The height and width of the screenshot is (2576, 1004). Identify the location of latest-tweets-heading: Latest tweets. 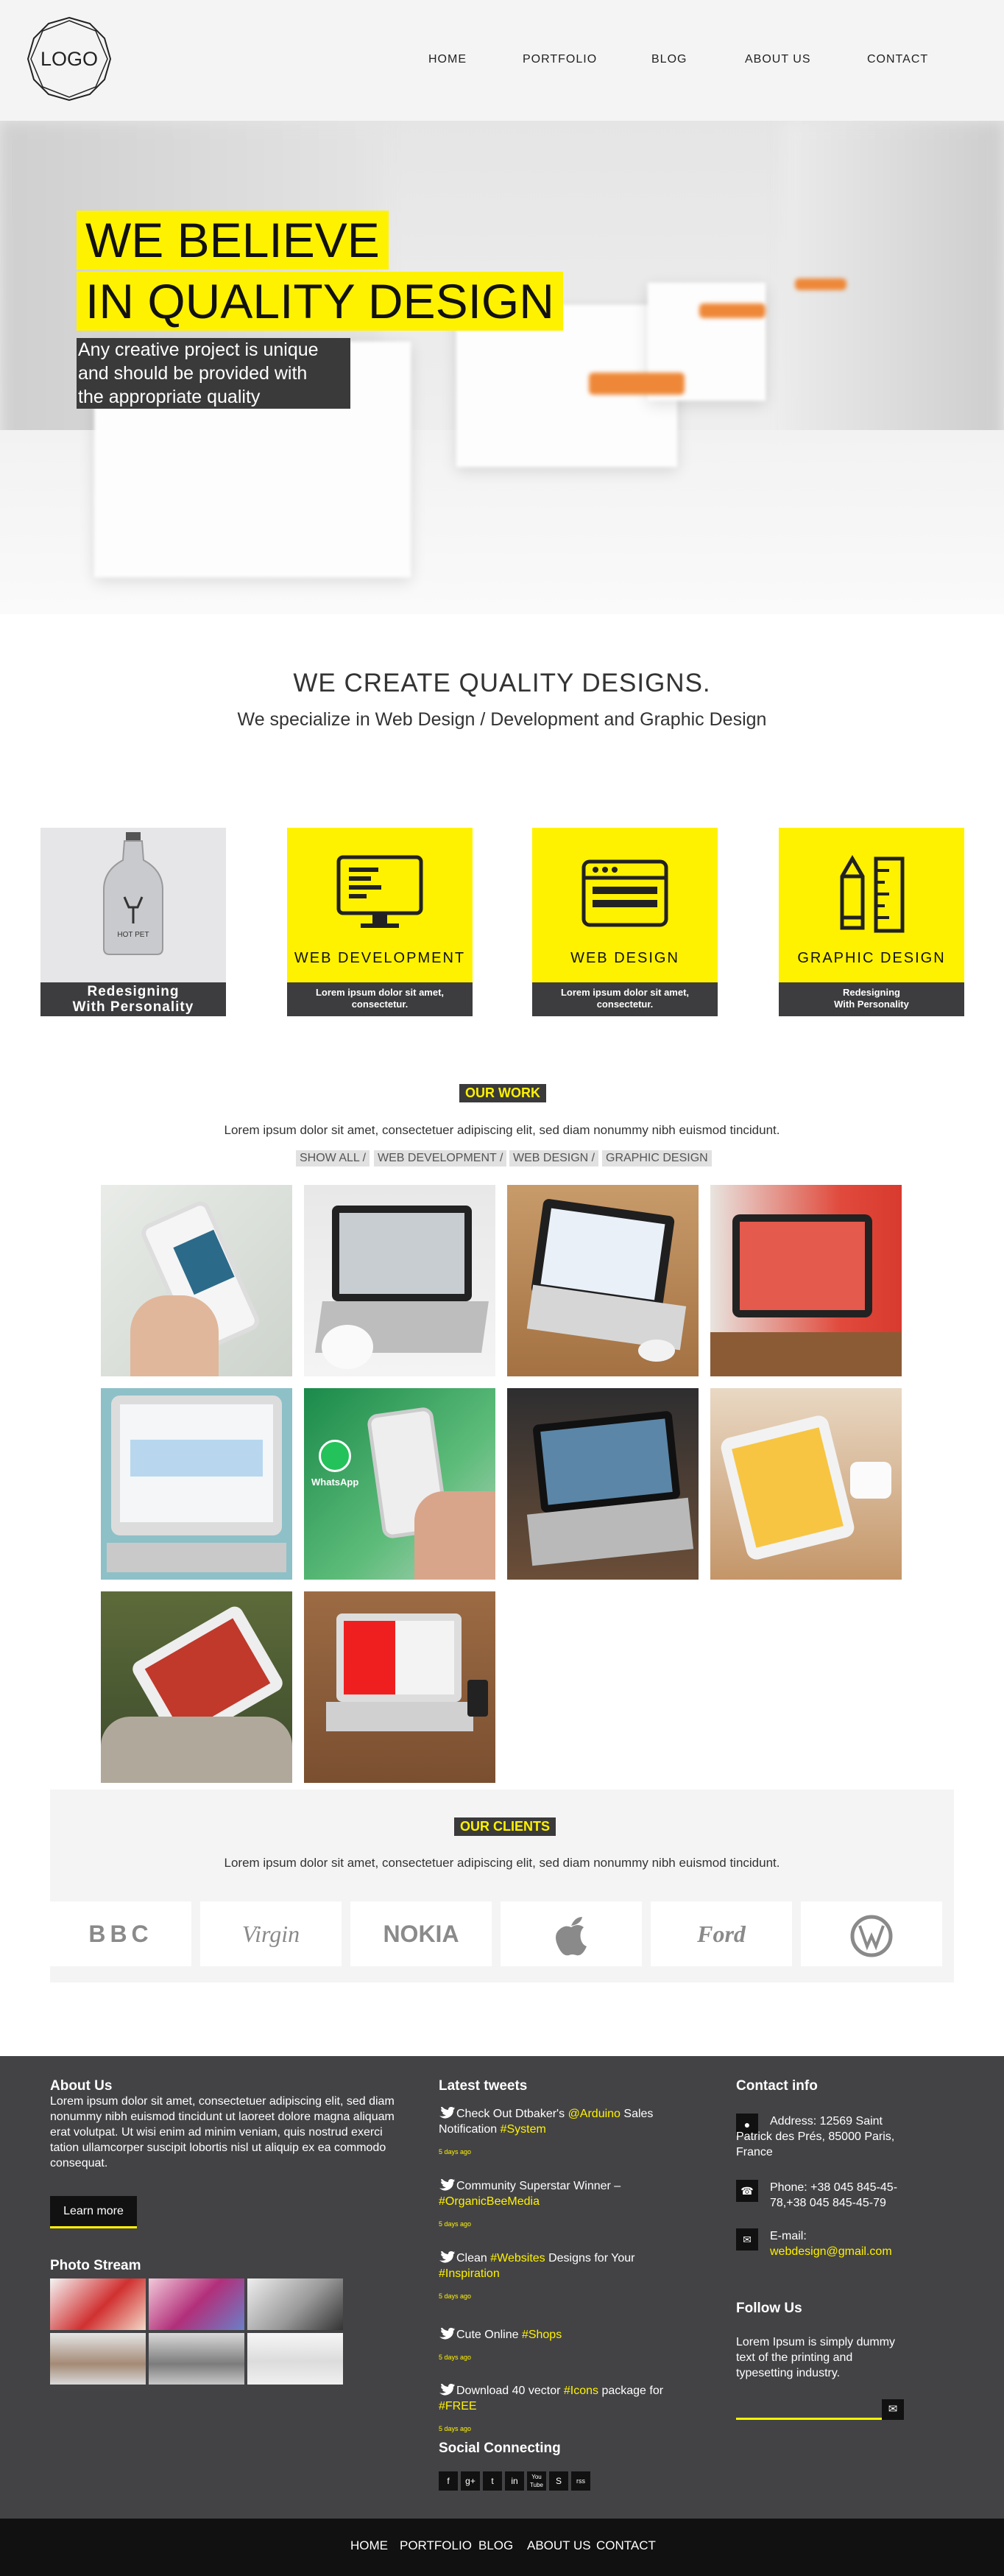
(483, 2086).